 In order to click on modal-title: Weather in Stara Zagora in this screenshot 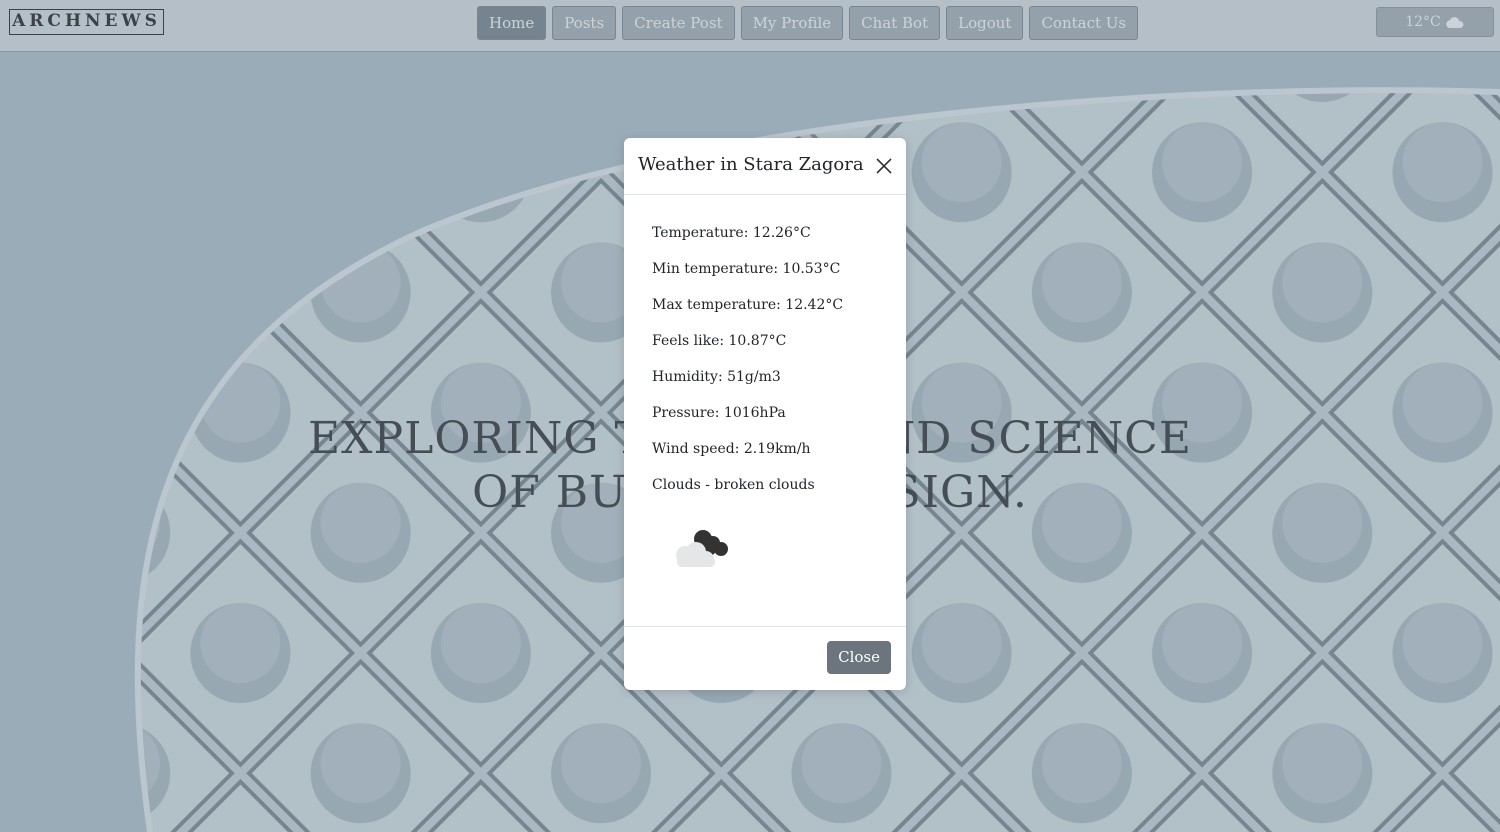, I will do `click(751, 164)`.